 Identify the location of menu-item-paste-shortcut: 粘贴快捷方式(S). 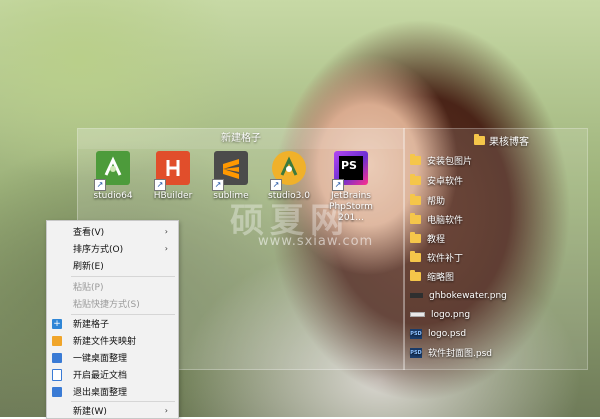
(112, 303).